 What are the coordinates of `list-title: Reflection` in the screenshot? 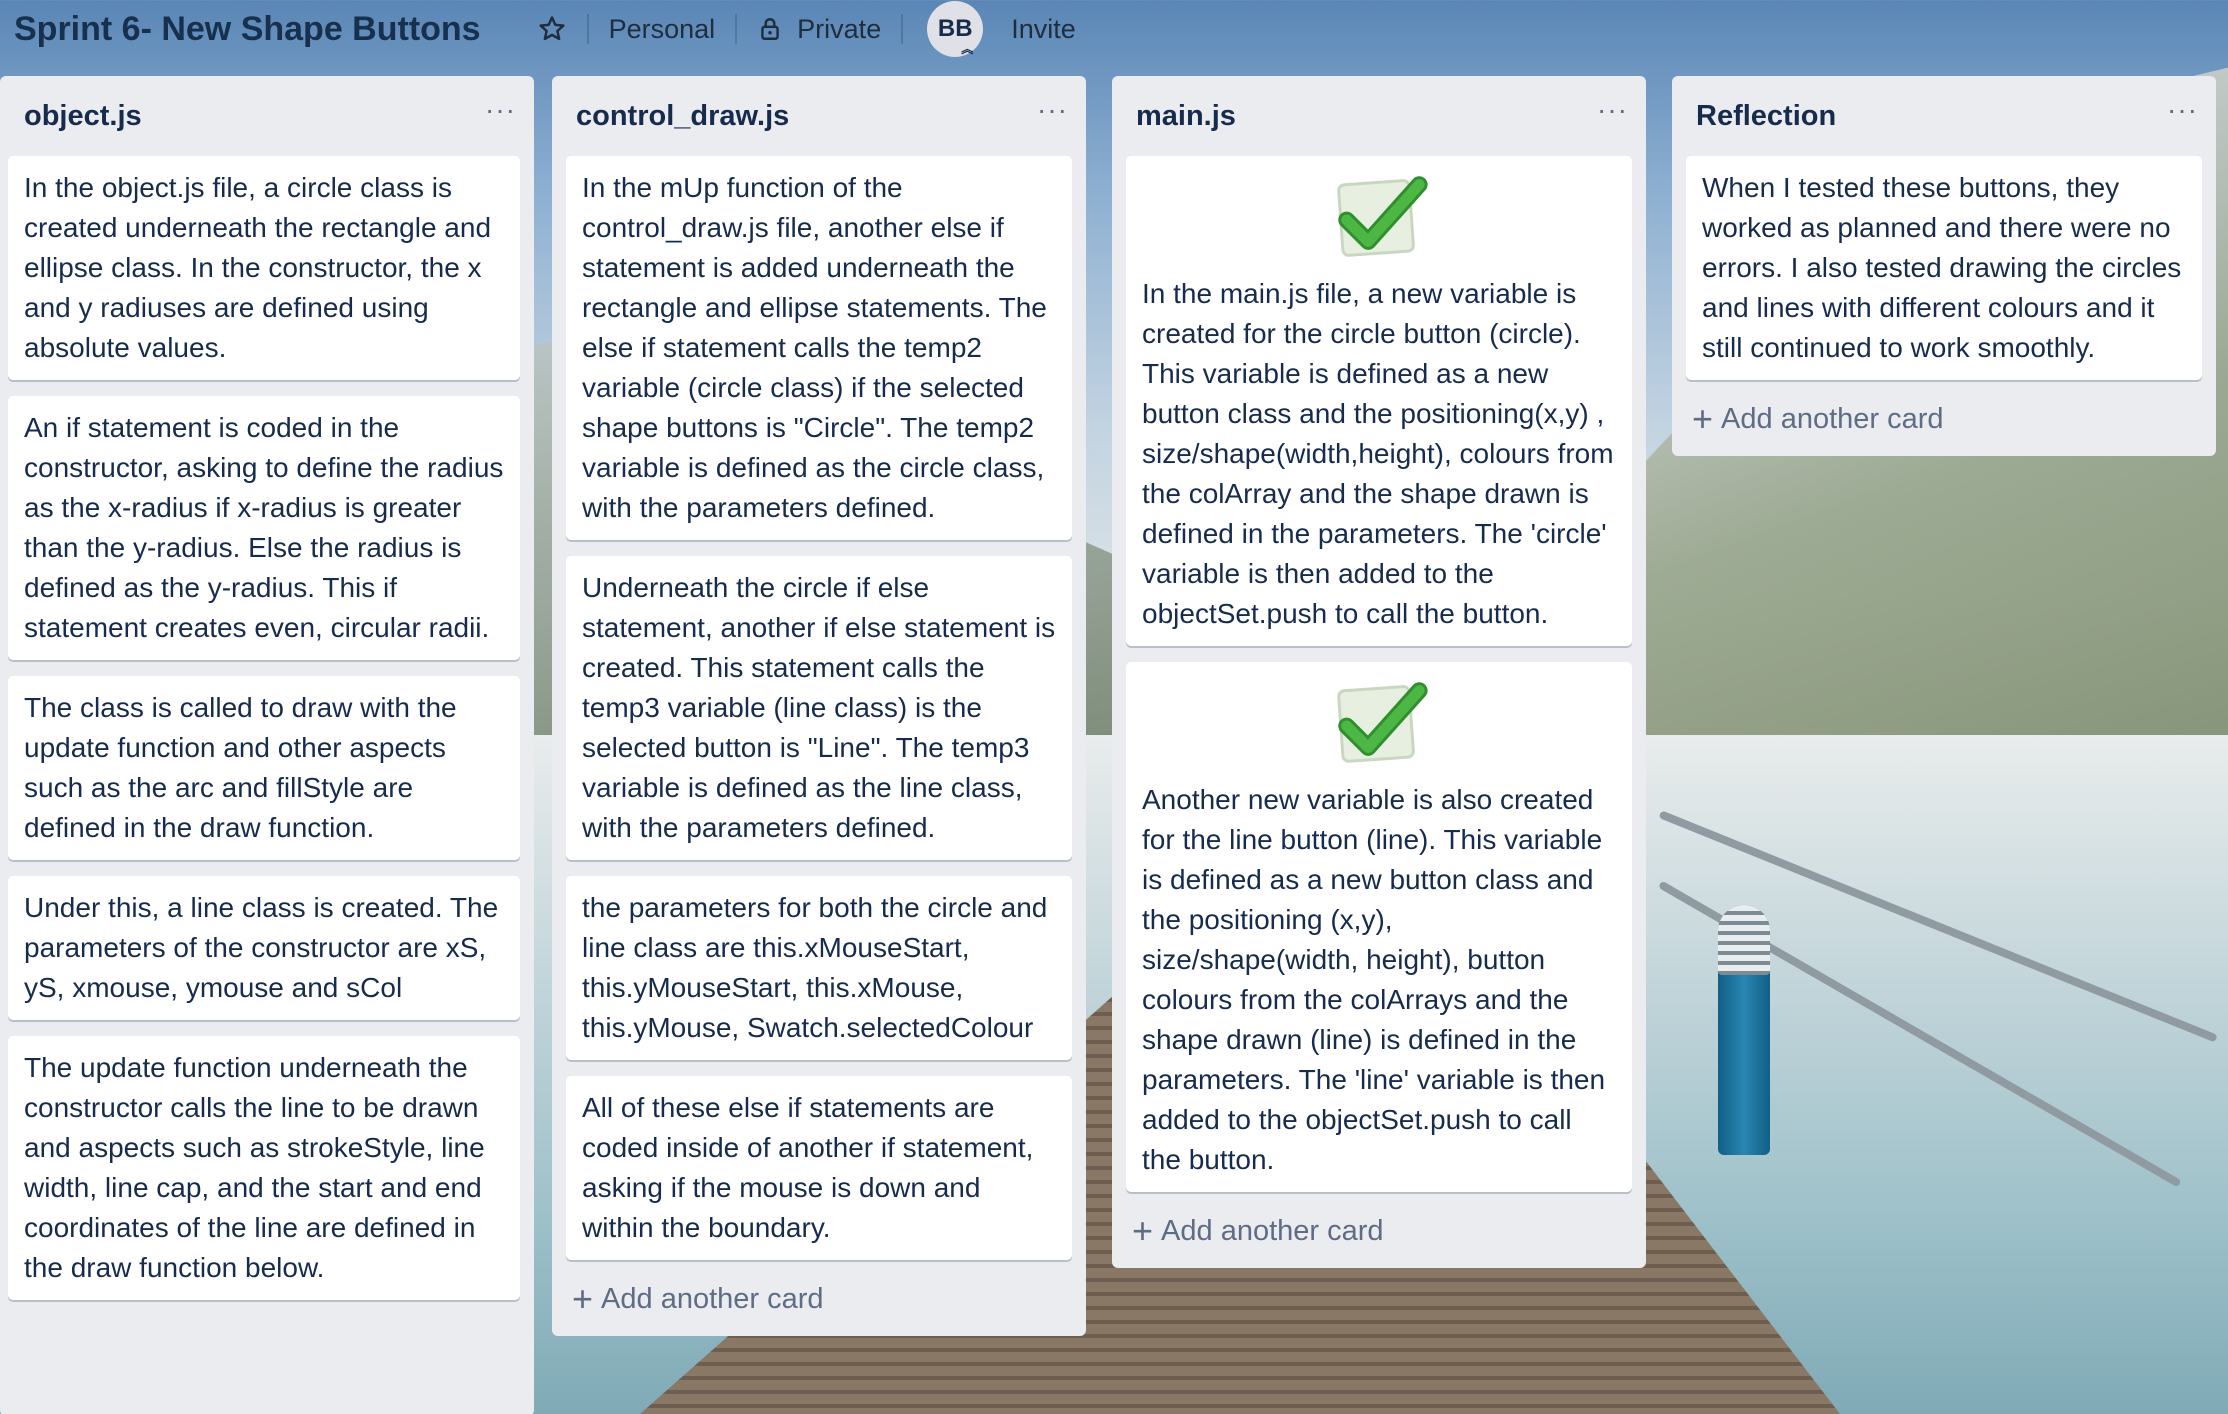 It's located at (1766, 116).